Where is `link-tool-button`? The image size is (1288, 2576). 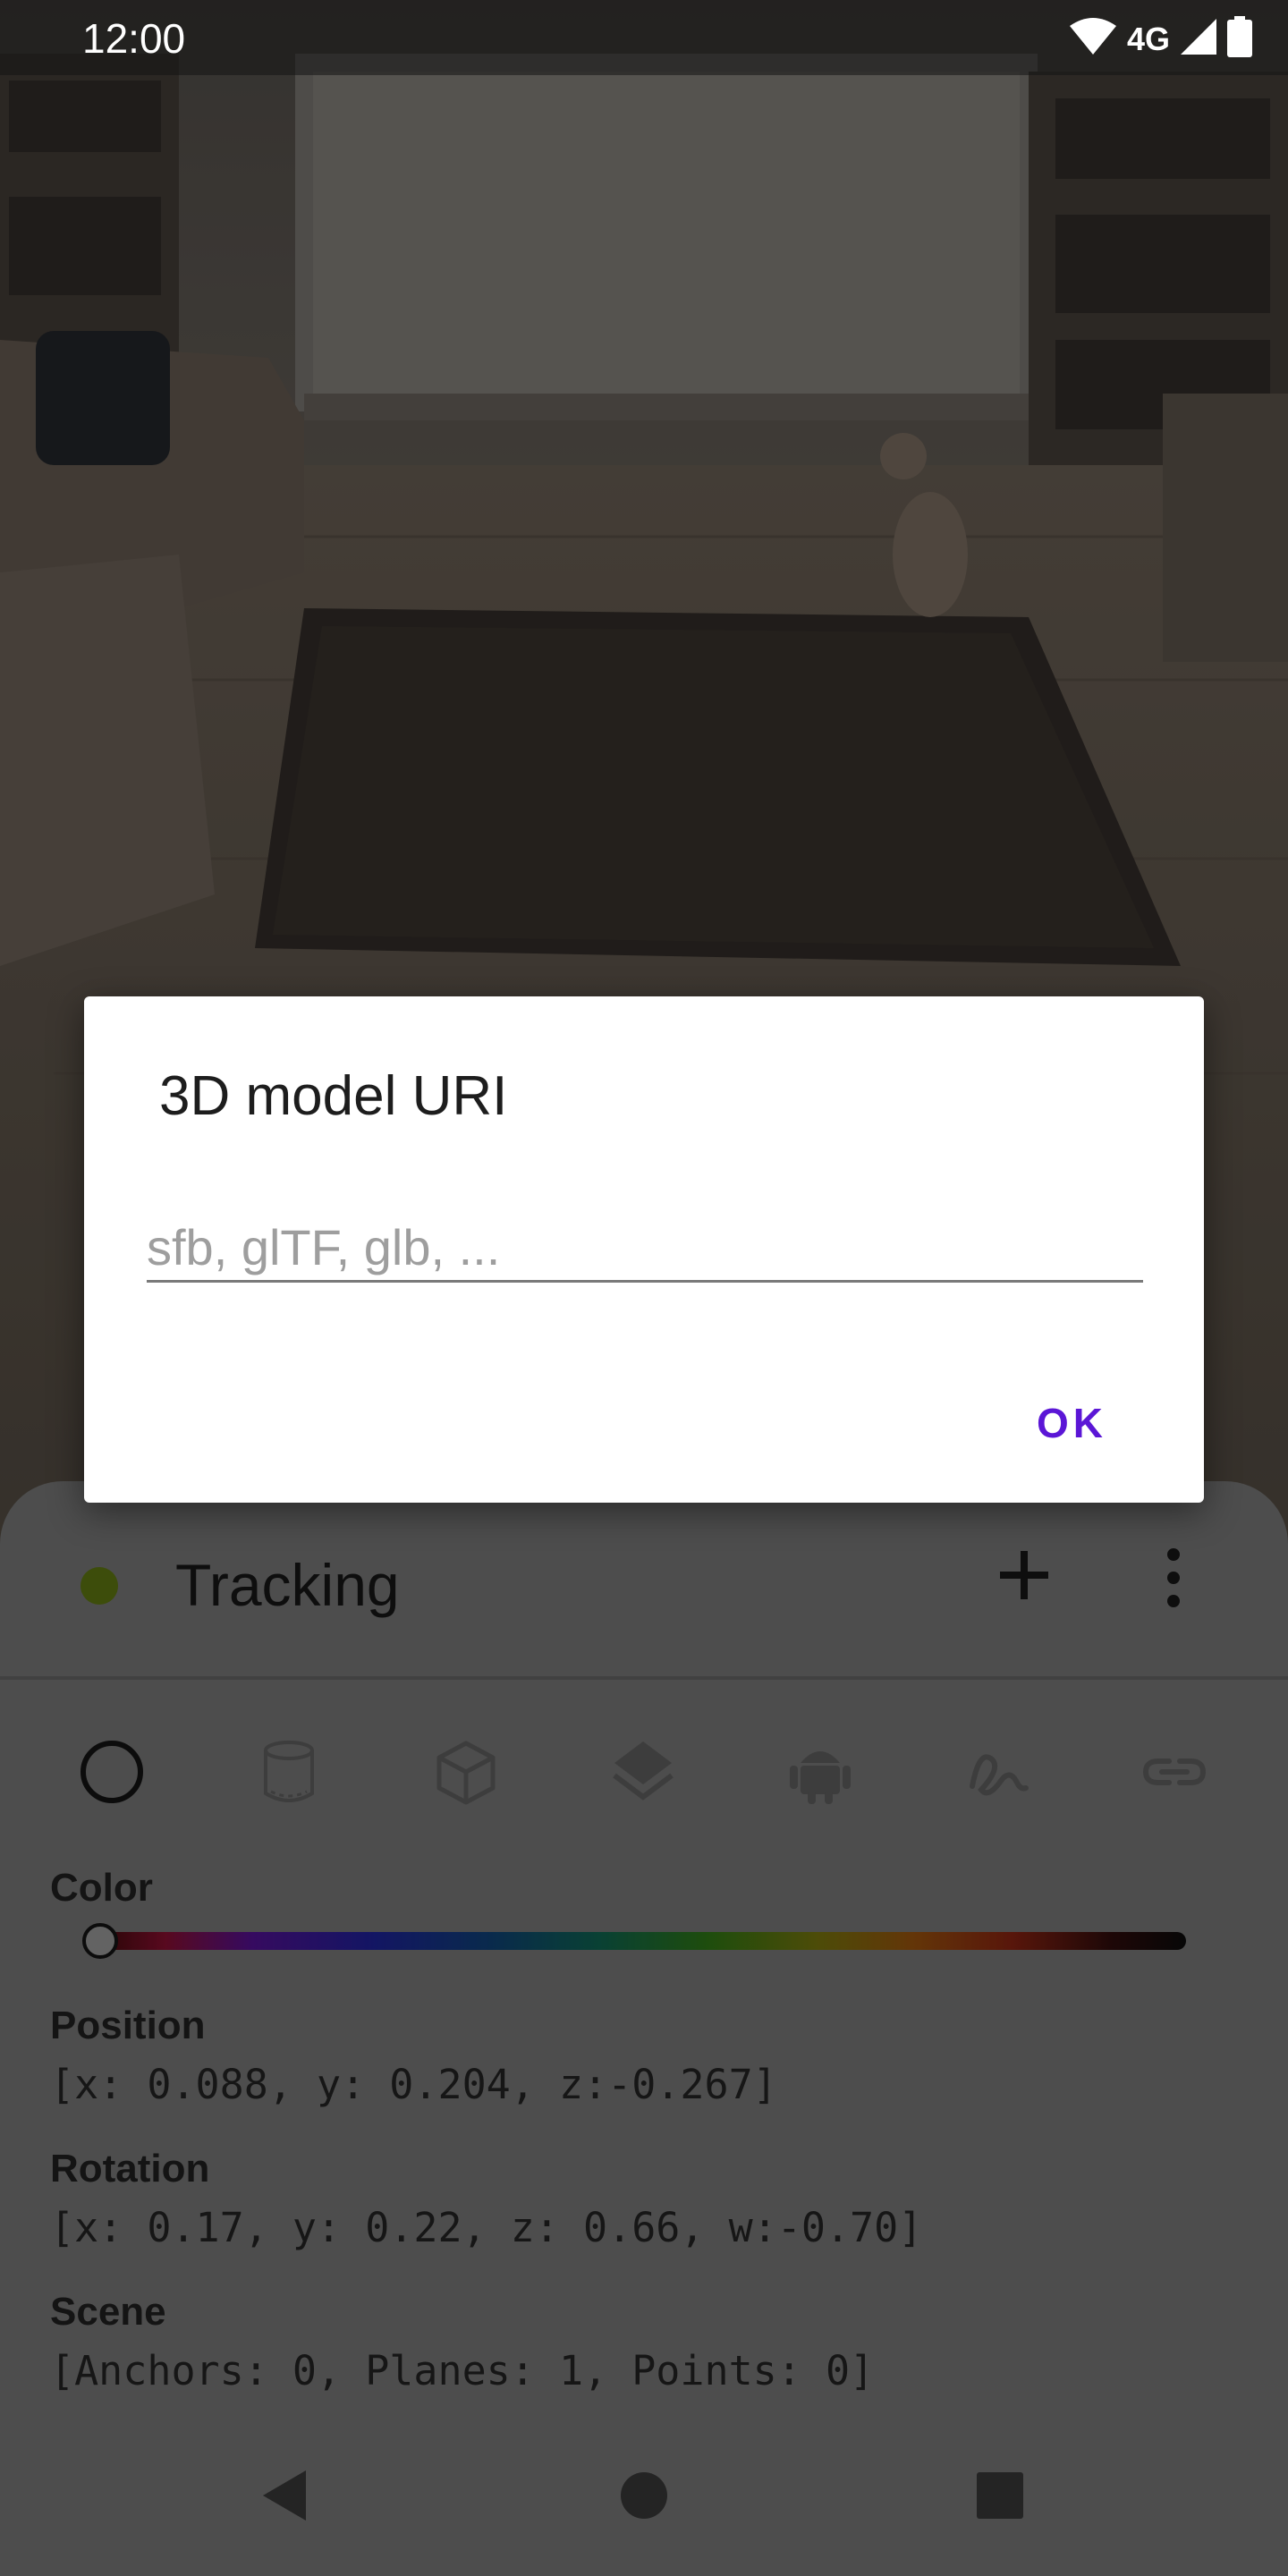
link-tool-button is located at coordinates (1174, 1772).